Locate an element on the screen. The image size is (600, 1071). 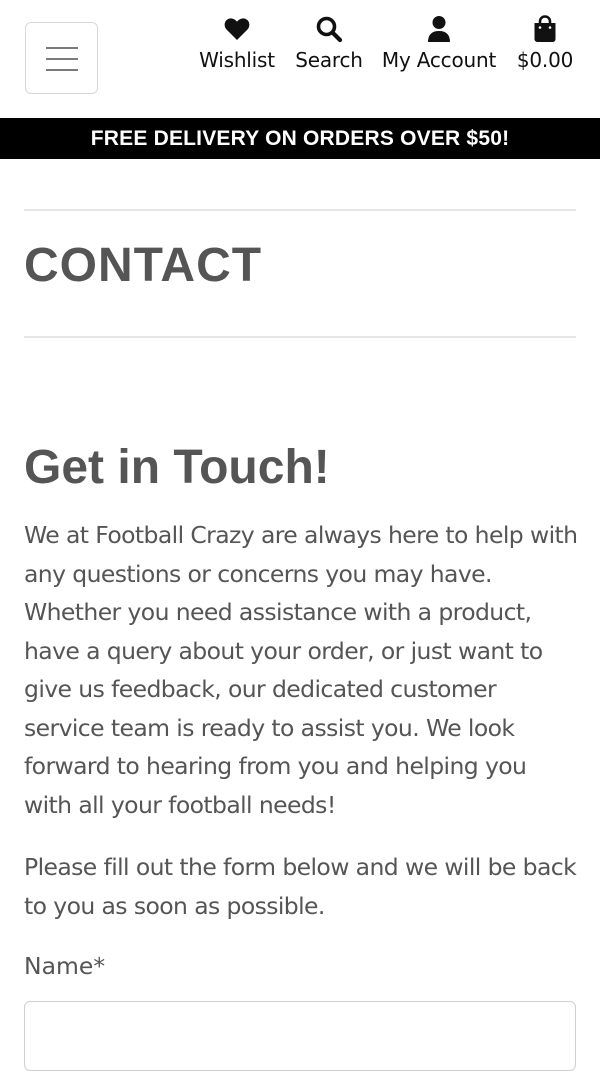
cart-total-label: $0.00 is located at coordinates (545, 60).